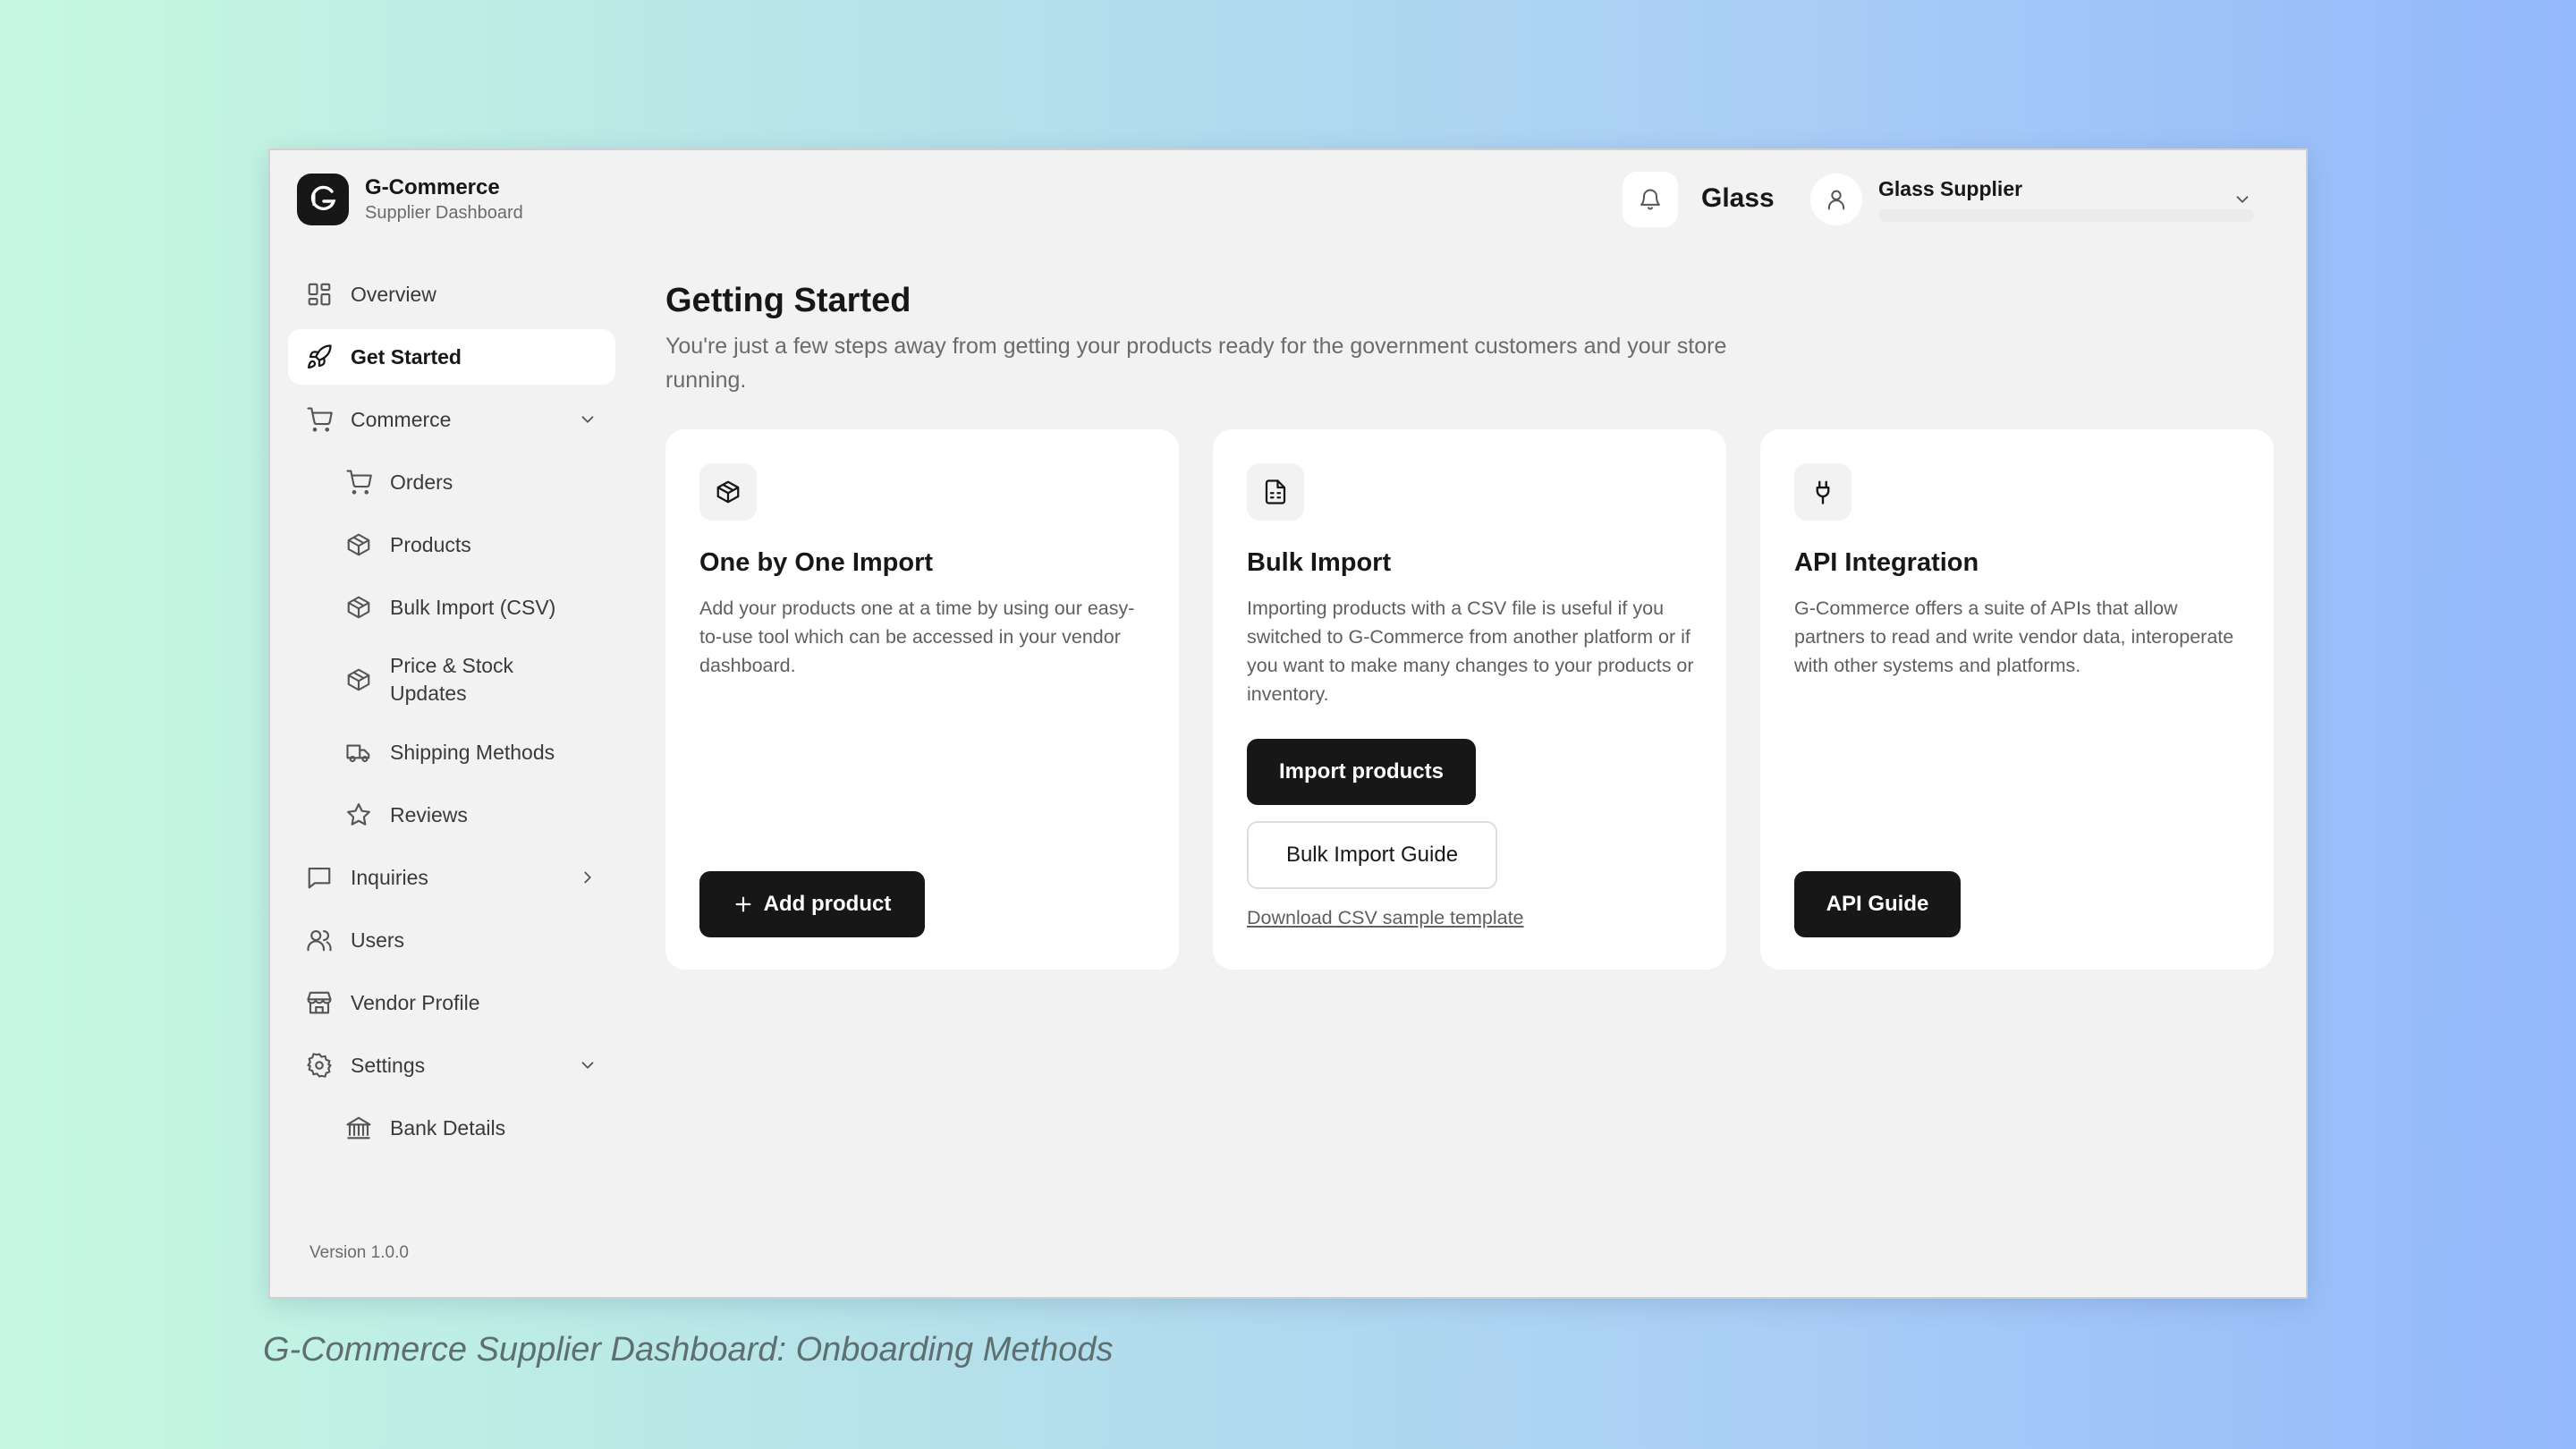 This screenshot has width=2576, height=1449. What do you see at coordinates (388, 1065) in the screenshot?
I see `sidebar-item-label: Settings` at bounding box center [388, 1065].